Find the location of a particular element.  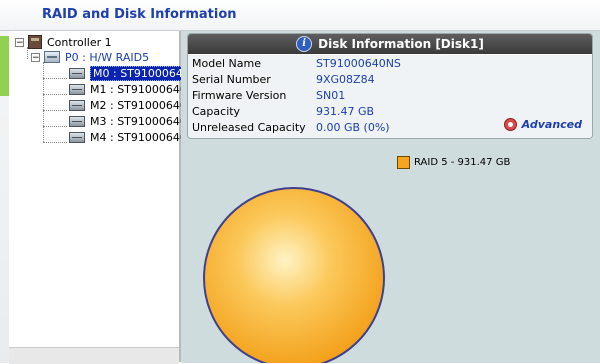

tree-item-disk-m4: M4 : ST91000640 is located at coordinates (128, 137).